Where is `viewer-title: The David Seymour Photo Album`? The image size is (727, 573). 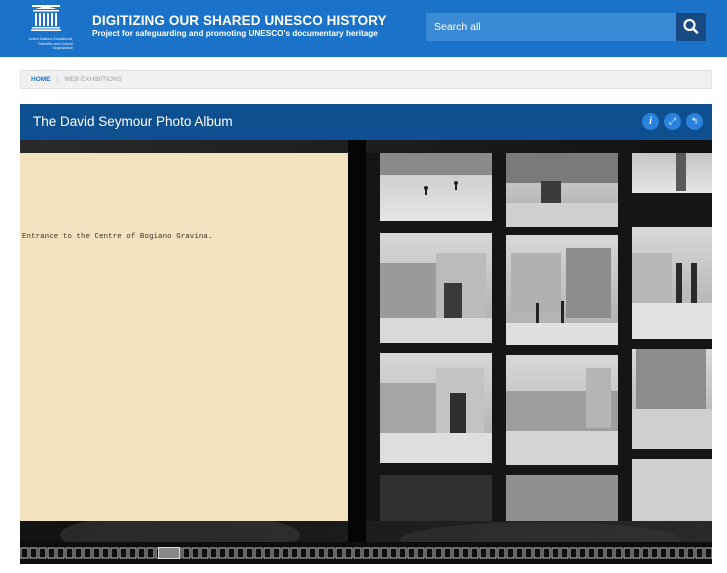 viewer-title: The David Seymour Photo Album is located at coordinates (133, 121).